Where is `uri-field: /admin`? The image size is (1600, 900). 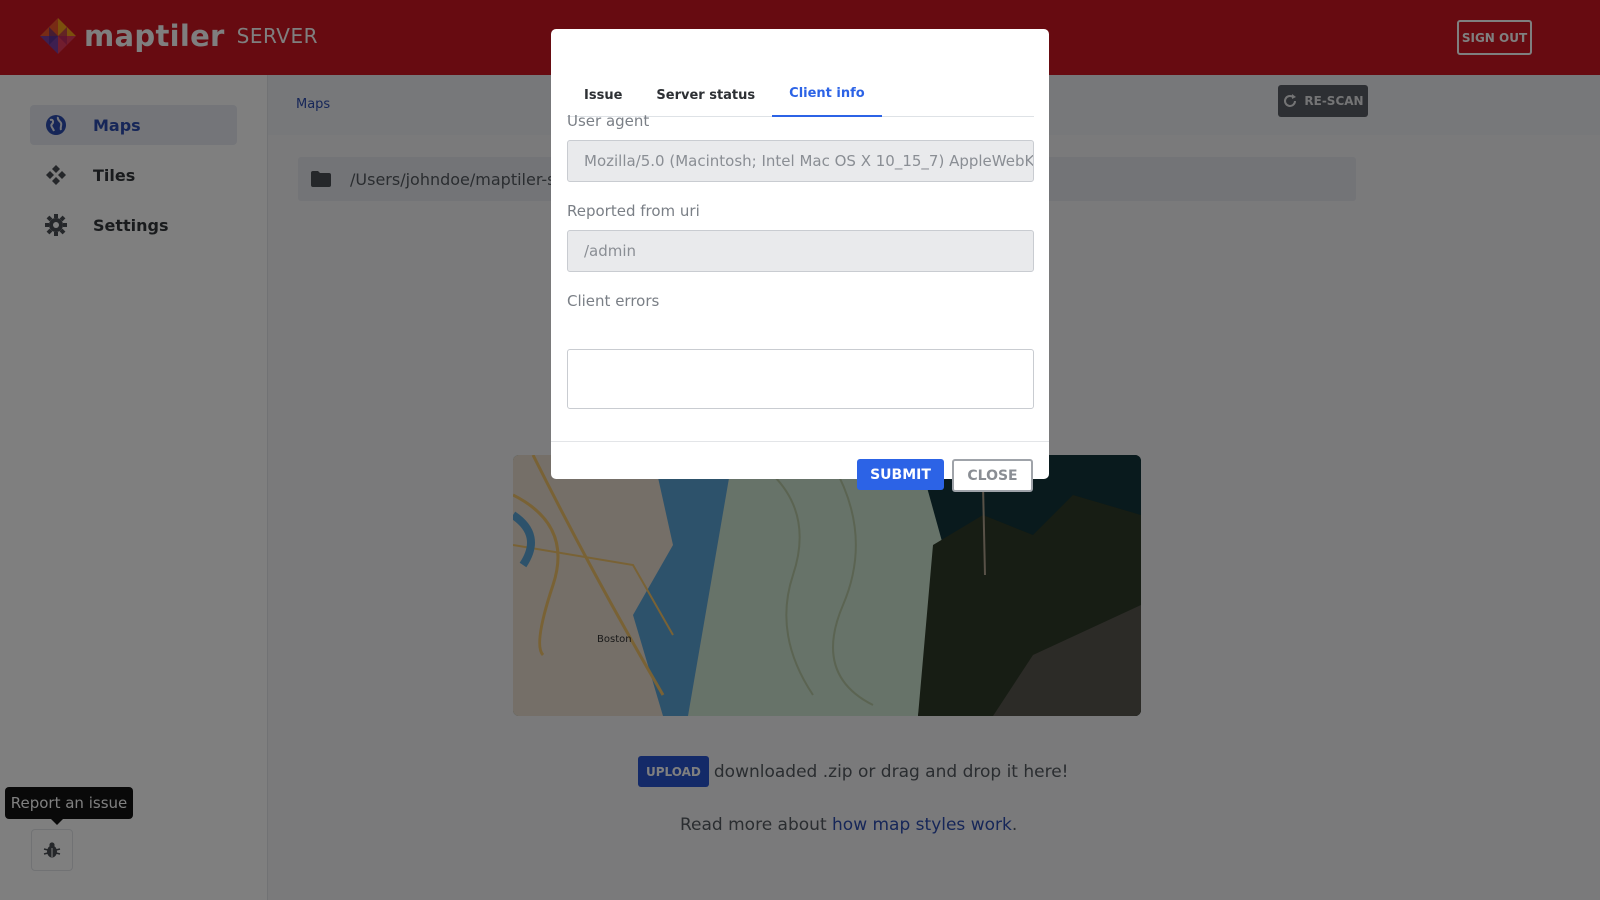 uri-field: /admin is located at coordinates (800, 251).